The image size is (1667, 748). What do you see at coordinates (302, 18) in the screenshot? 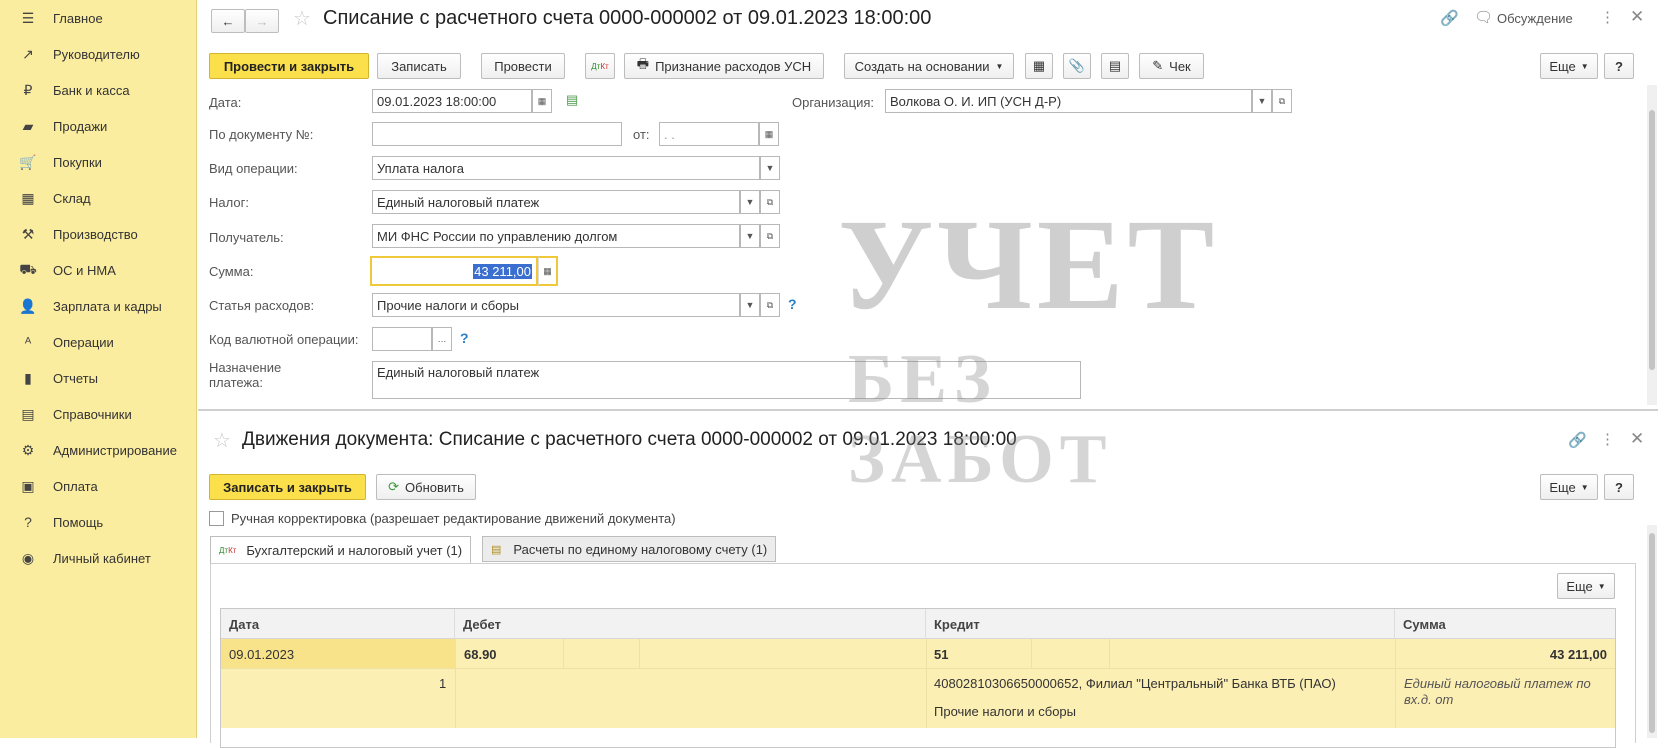
I see `favorite-star-icon: ☆` at bounding box center [302, 18].